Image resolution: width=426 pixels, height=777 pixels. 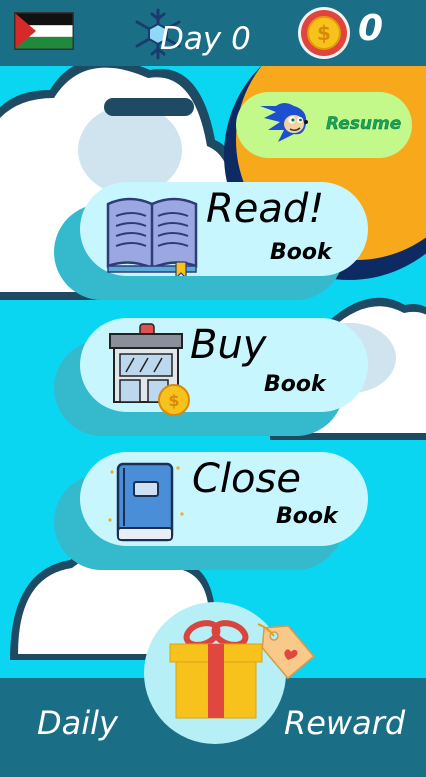 What do you see at coordinates (44, 31) in the screenshot?
I see `palestine-flag-icon` at bounding box center [44, 31].